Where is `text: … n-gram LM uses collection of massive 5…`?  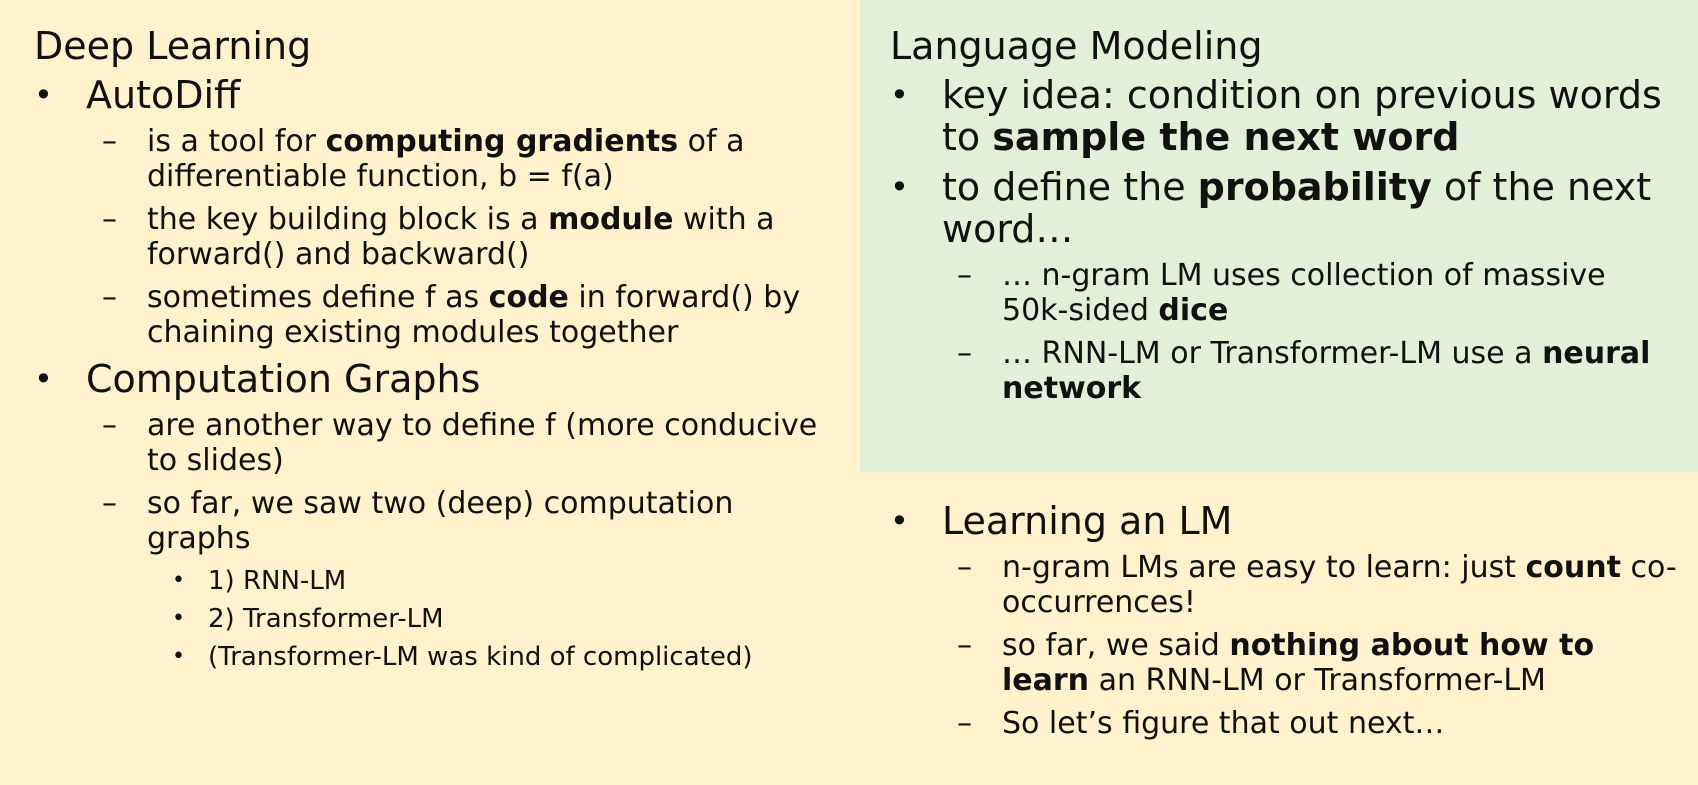
text: … n-gram LM uses collection of massive 5… is located at coordinates (1304, 293).